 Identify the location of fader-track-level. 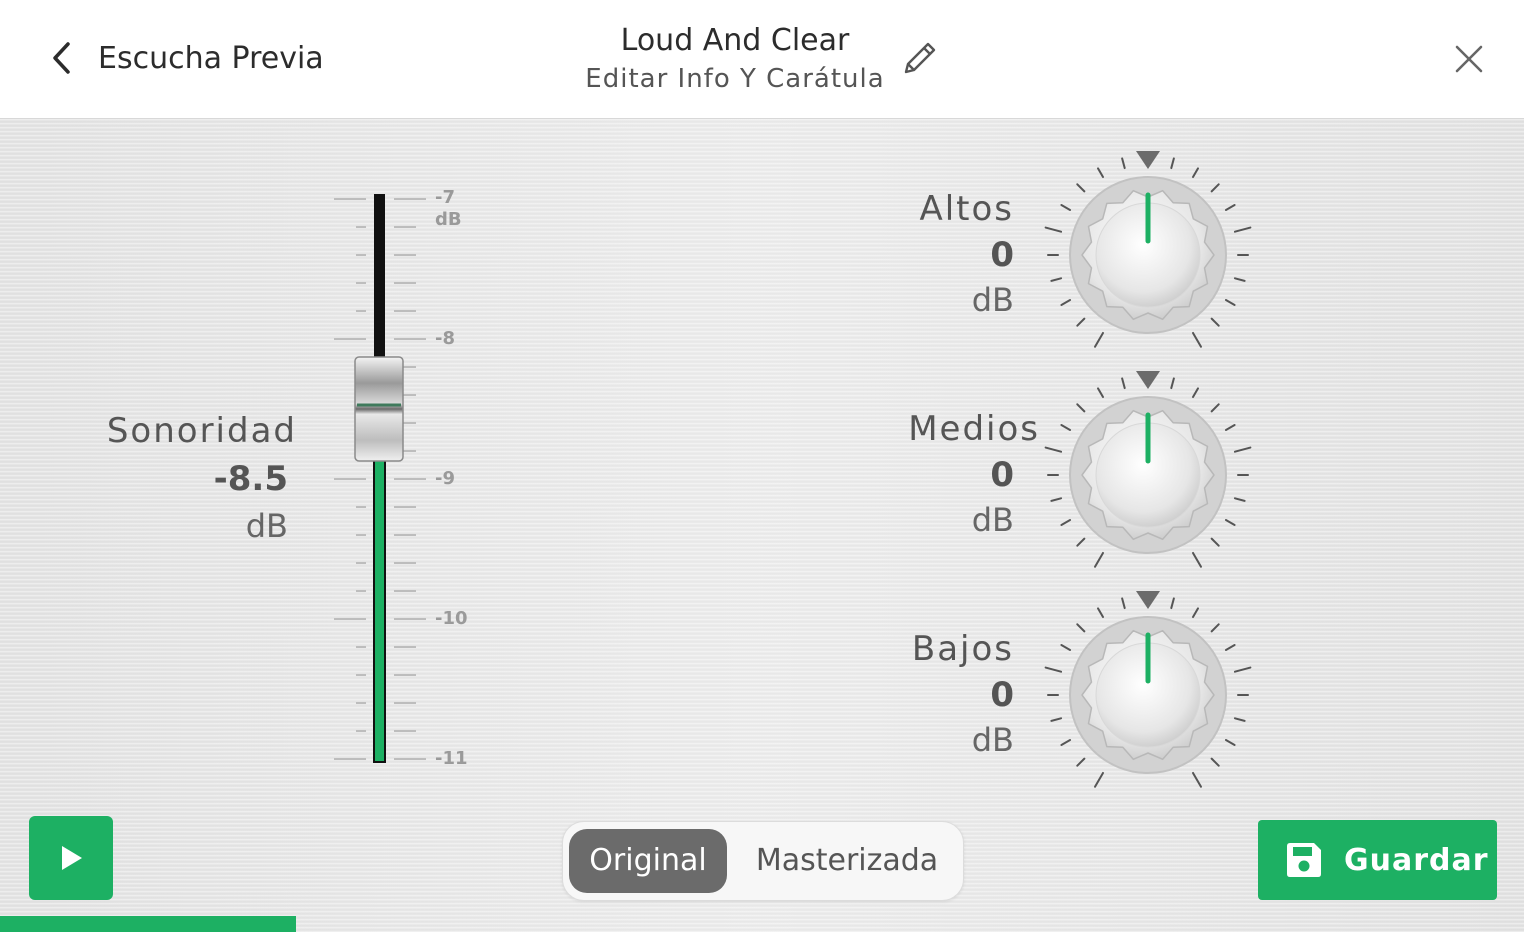
(379, 610).